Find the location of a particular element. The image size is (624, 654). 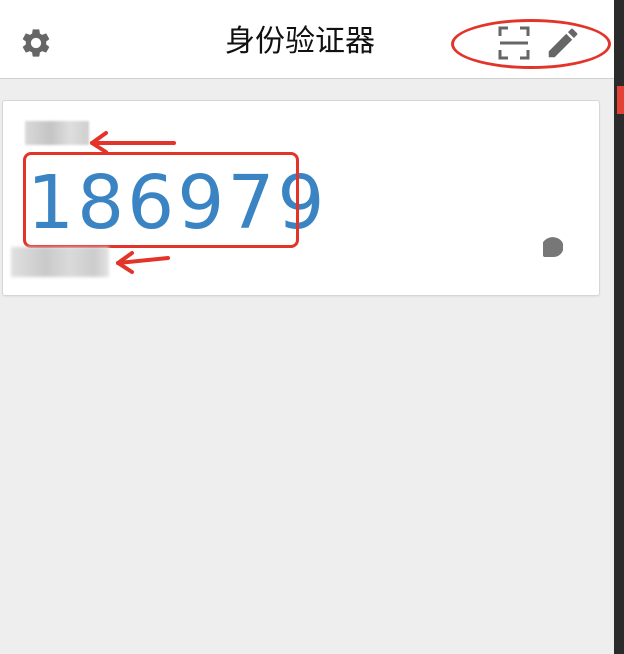

annotation-arrow-bottom is located at coordinates (143, 262).